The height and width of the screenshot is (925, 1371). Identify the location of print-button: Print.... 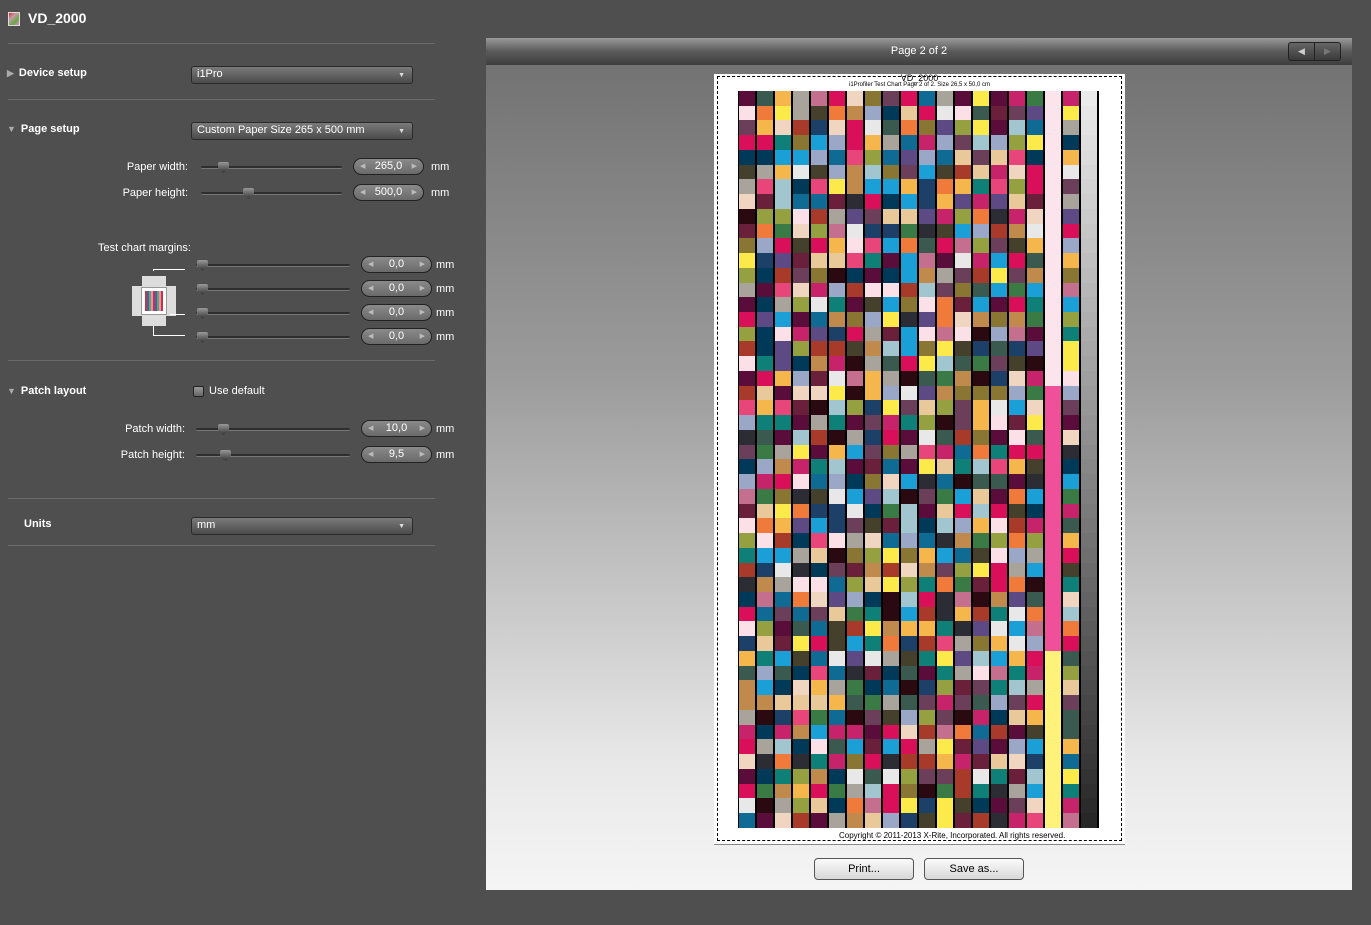
(864, 869).